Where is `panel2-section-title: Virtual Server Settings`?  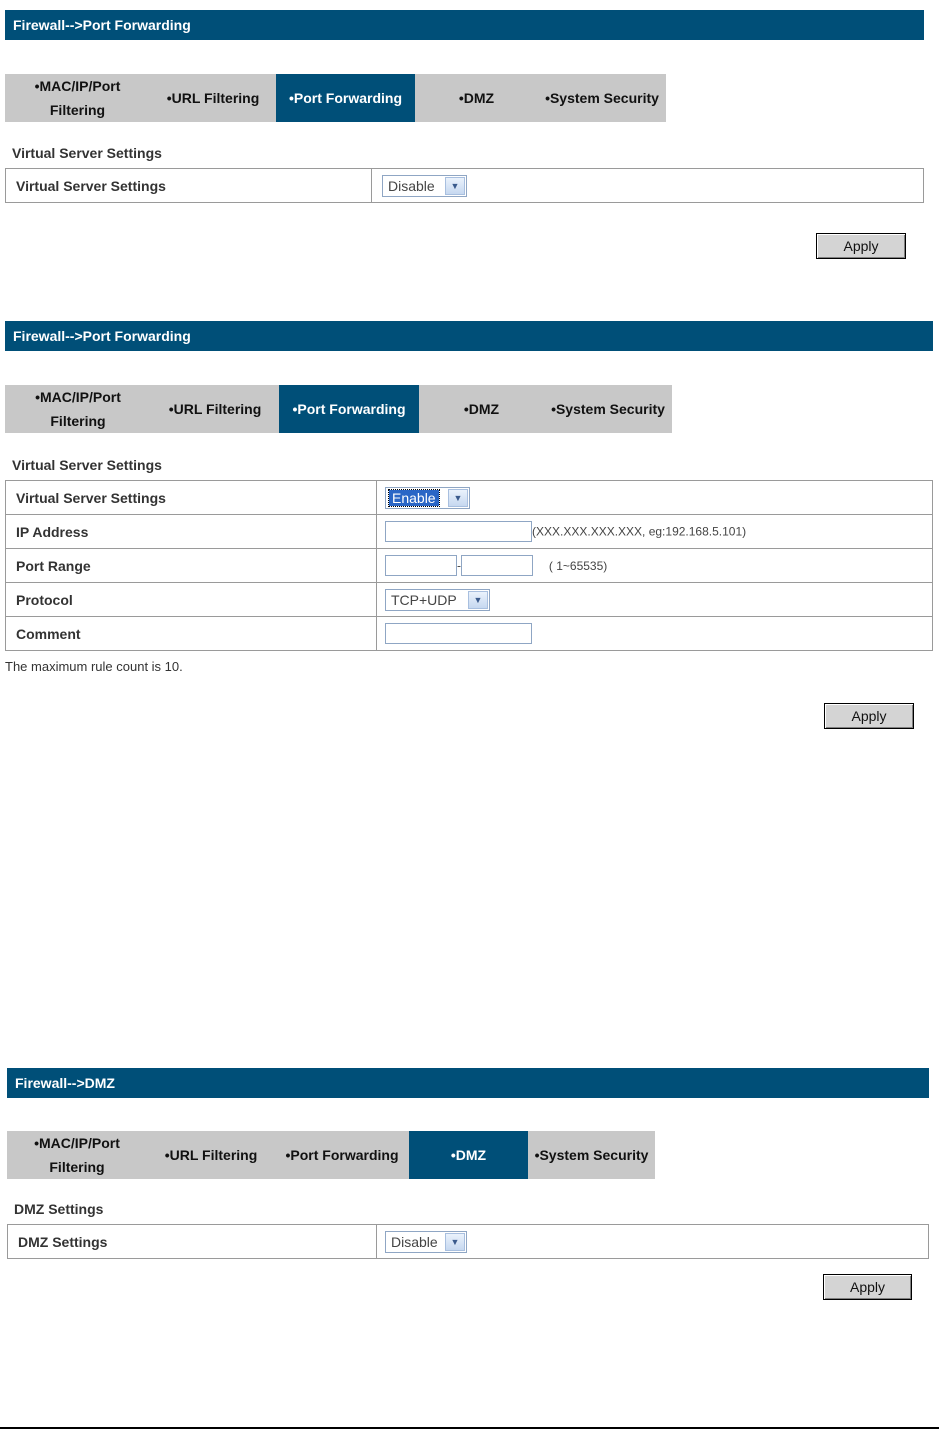
panel2-section-title: Virtual Server Settings is located at coordinates (87, 465).